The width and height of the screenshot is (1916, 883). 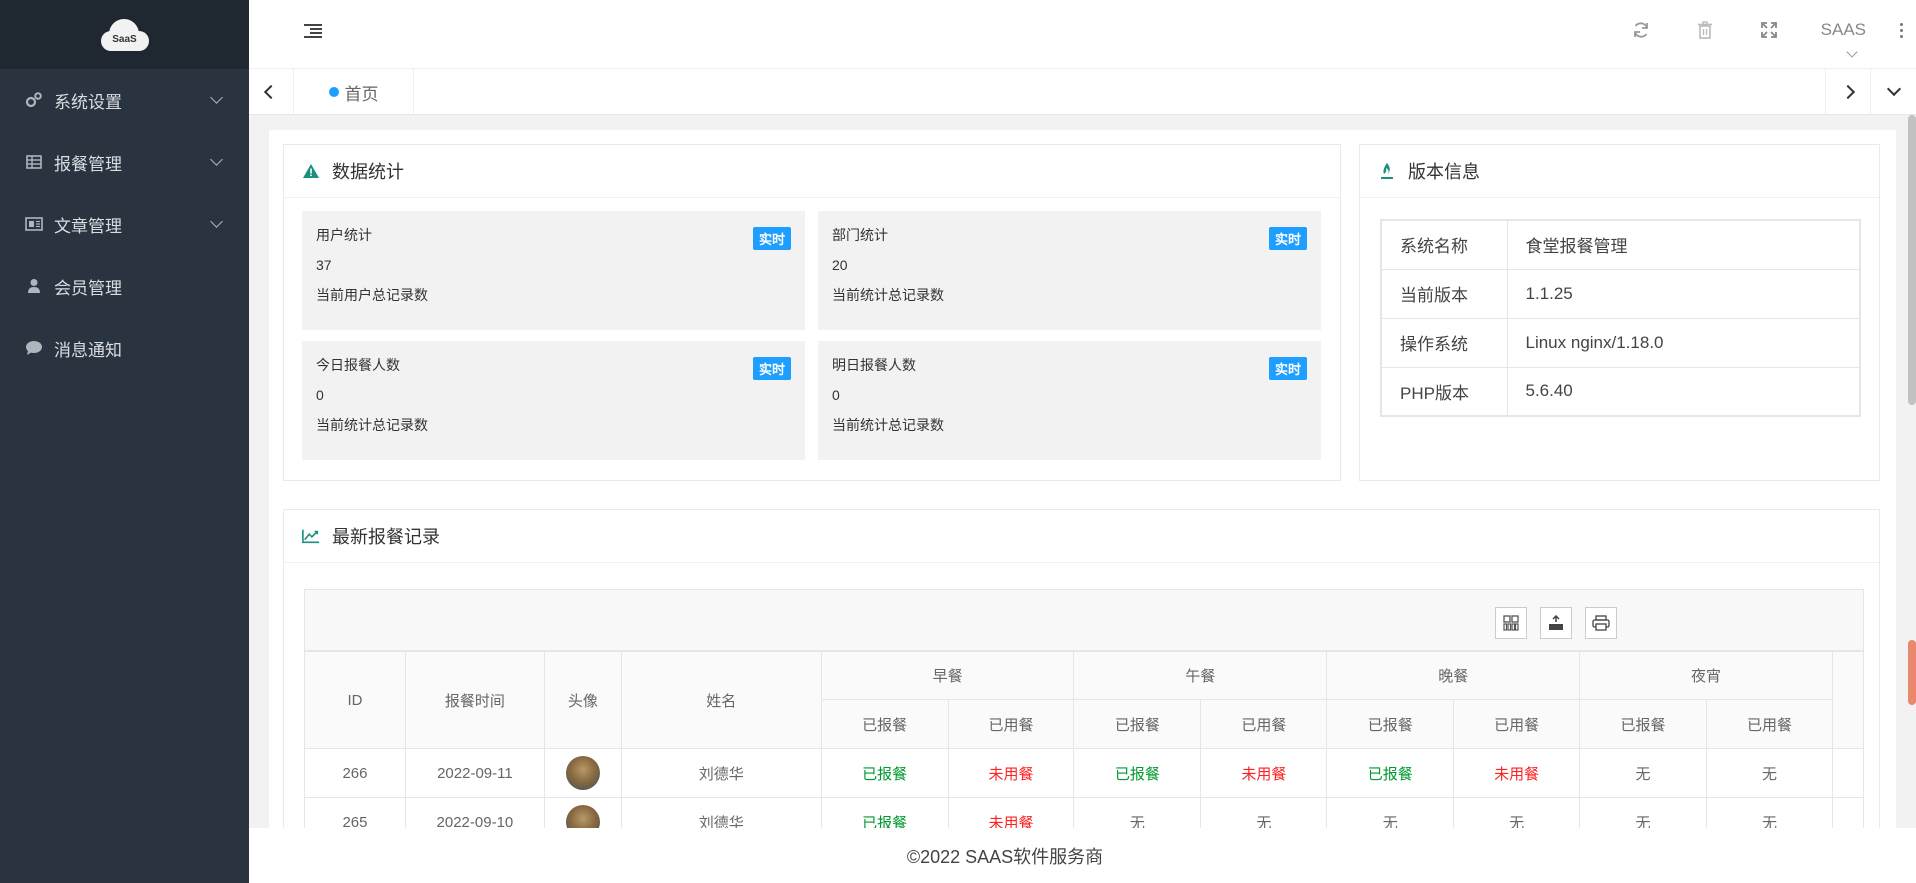 I want to click on chevron-right-icon, so click(x=1848, y=92).